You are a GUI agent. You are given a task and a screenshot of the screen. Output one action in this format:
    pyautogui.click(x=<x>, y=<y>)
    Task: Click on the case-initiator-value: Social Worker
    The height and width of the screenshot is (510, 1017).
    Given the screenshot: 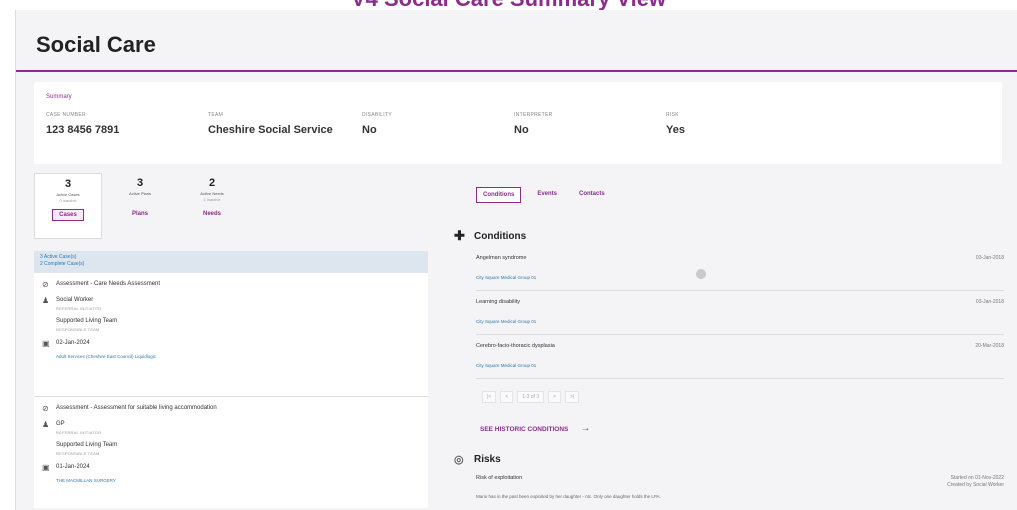 What is the action you would take?
    pyautogui.click(x=75, y=300)
    